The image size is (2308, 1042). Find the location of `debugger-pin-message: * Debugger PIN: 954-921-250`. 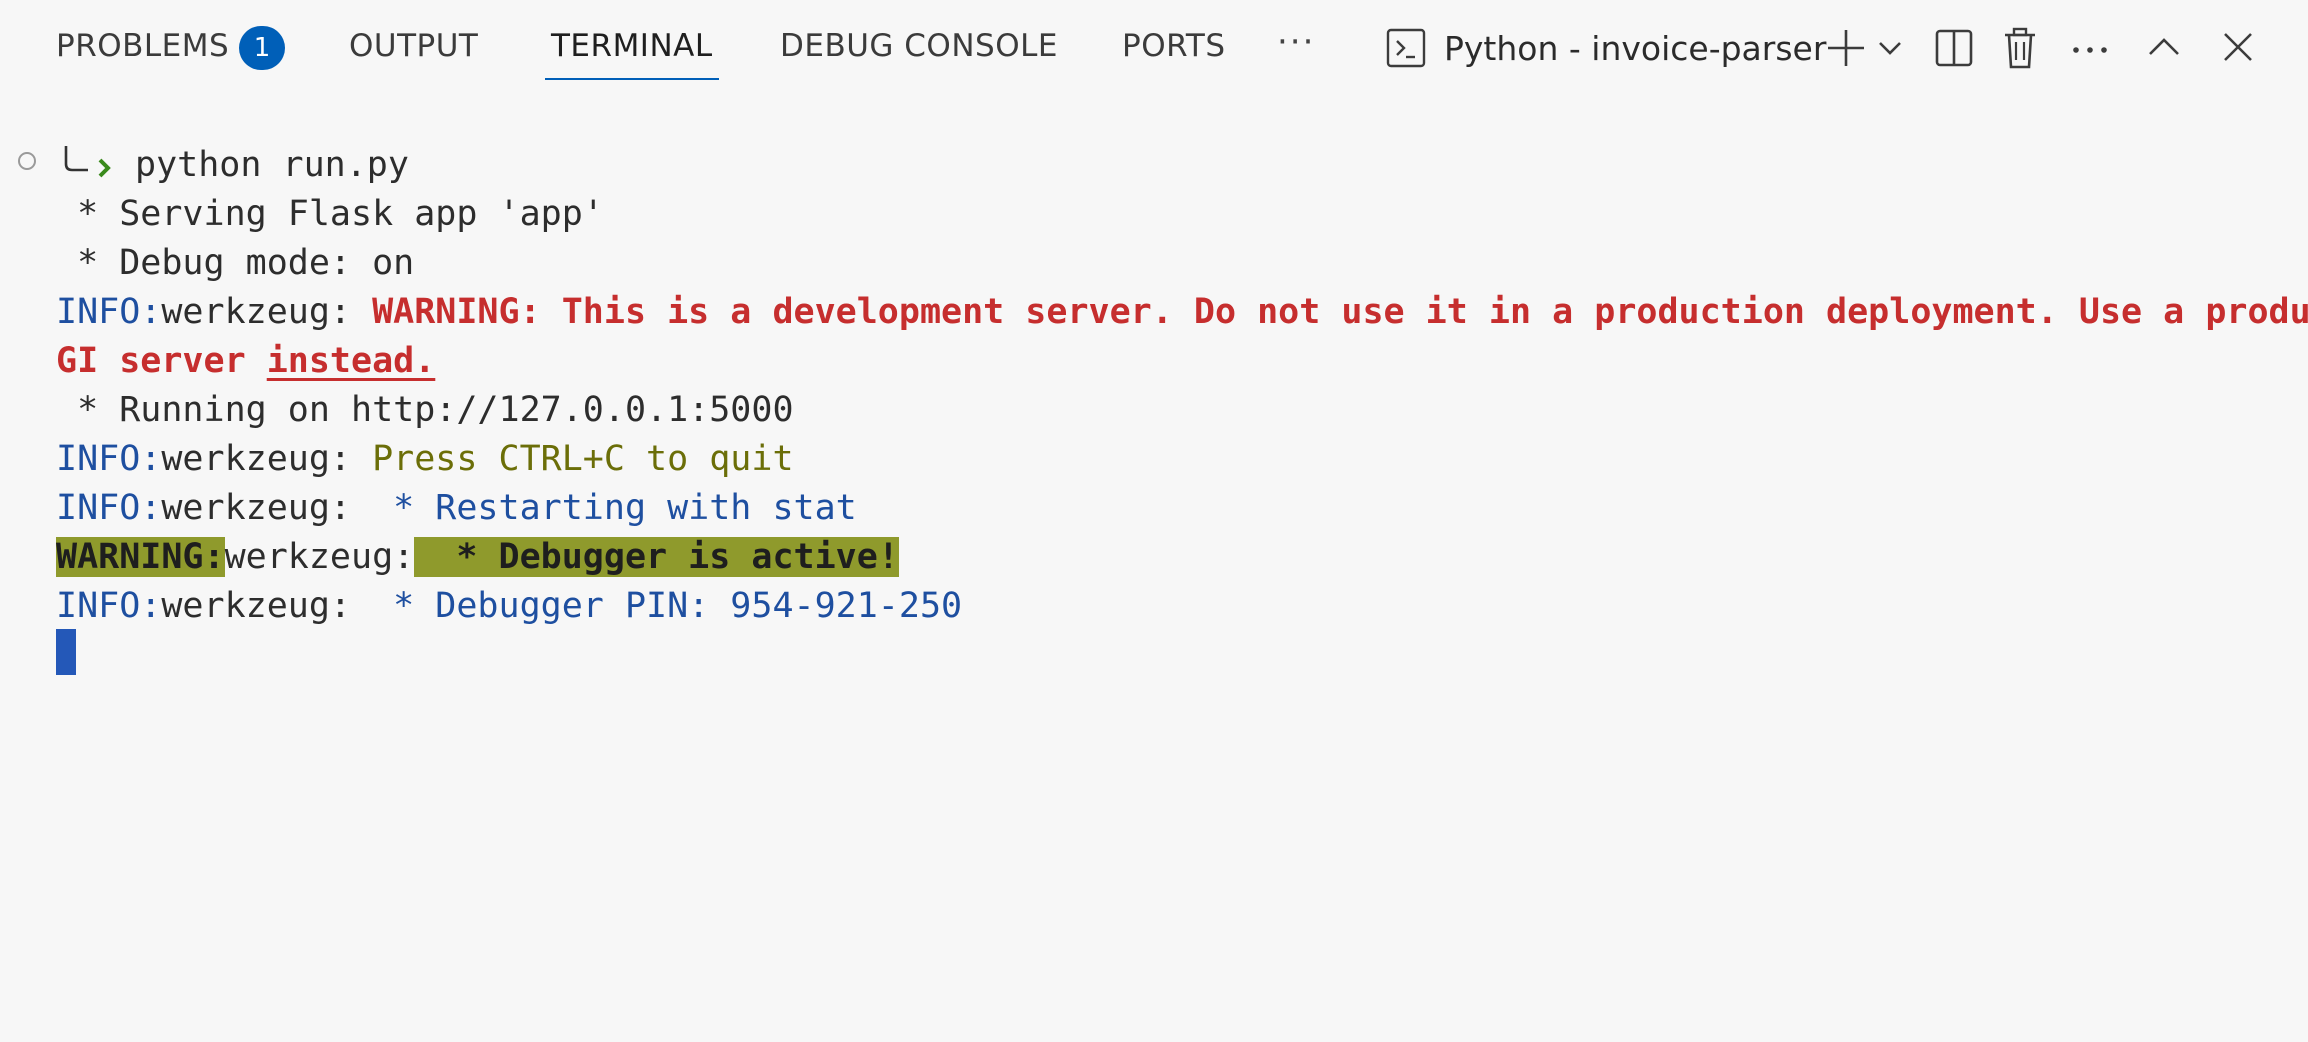

debugger-pin-message: * Debugger PIN: 954-921-250 is located at coordinates (667, 606).